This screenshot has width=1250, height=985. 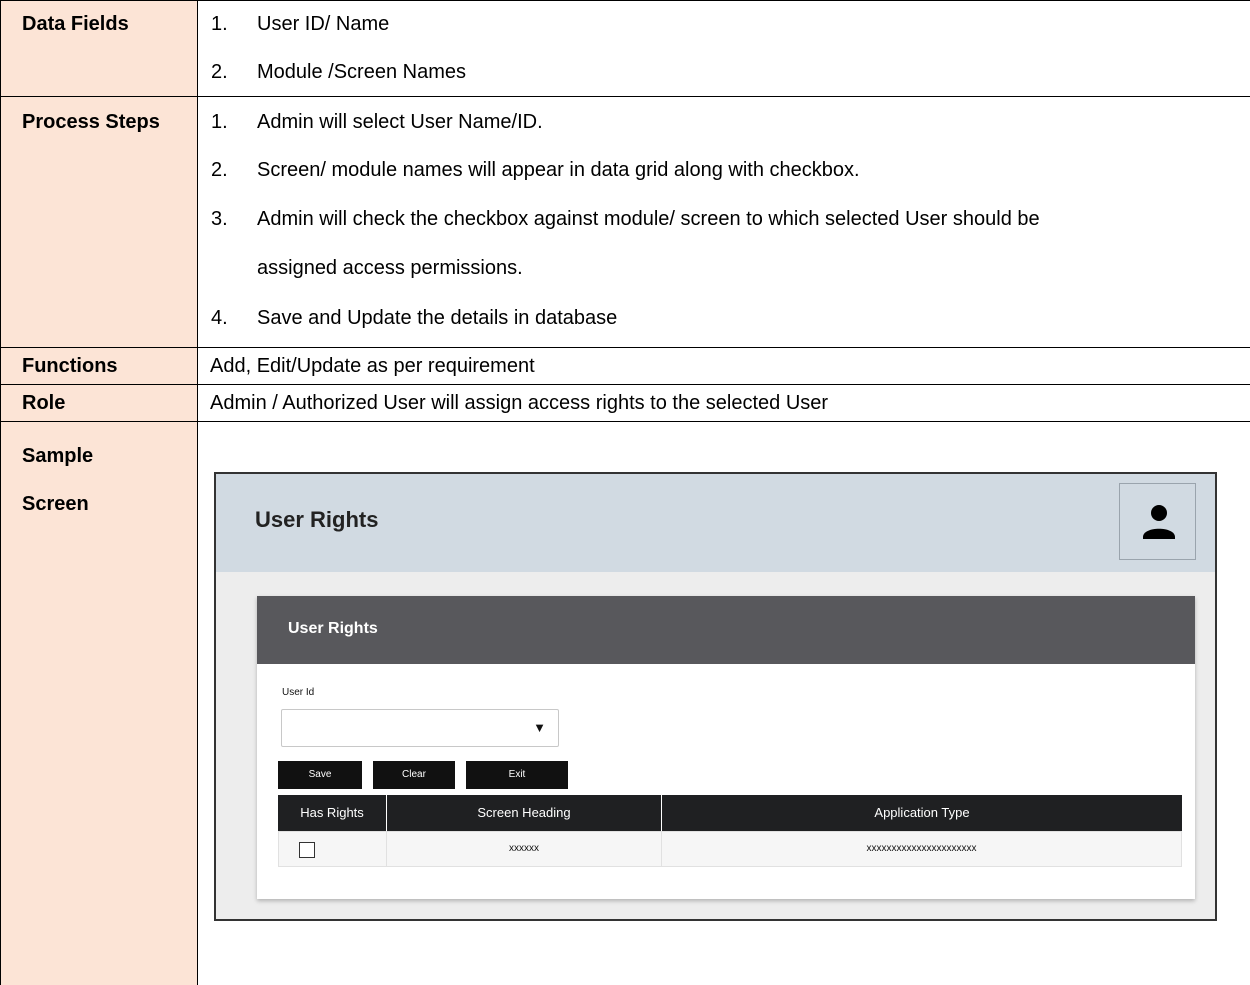 What do you see at coordinates (726, 630) in the screenshot?
I see `card-header: User Rights` at bounding box center [726, 630].